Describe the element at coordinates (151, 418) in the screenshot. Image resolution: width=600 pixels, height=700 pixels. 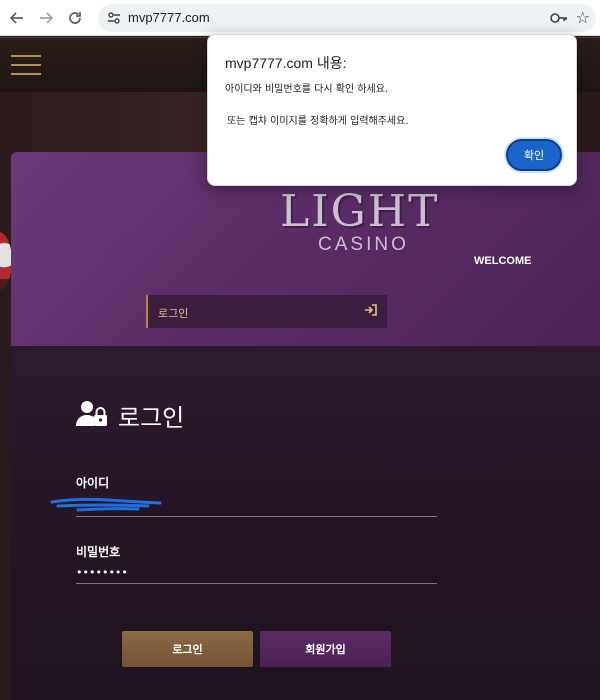
I see `form-title: 로그인` at that location.